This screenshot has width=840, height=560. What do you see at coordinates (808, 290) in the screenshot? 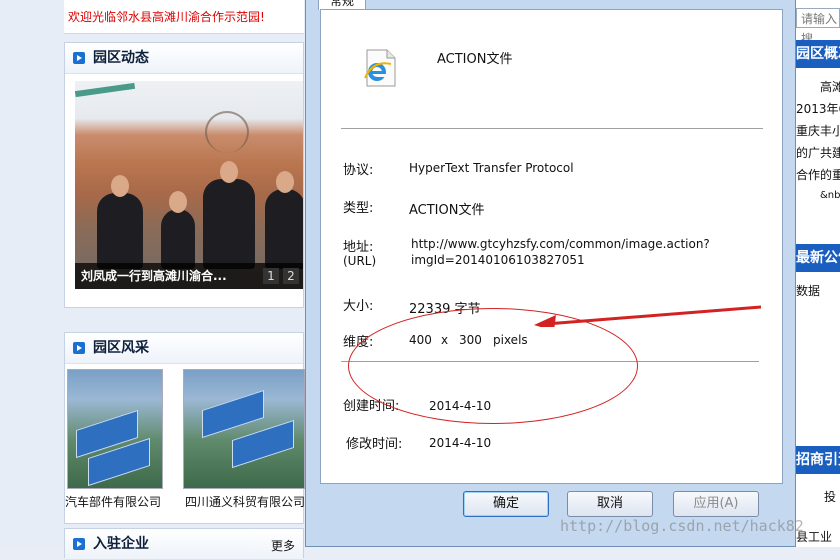
I see `notice-line: 数据` at bounding box center [808, 290].